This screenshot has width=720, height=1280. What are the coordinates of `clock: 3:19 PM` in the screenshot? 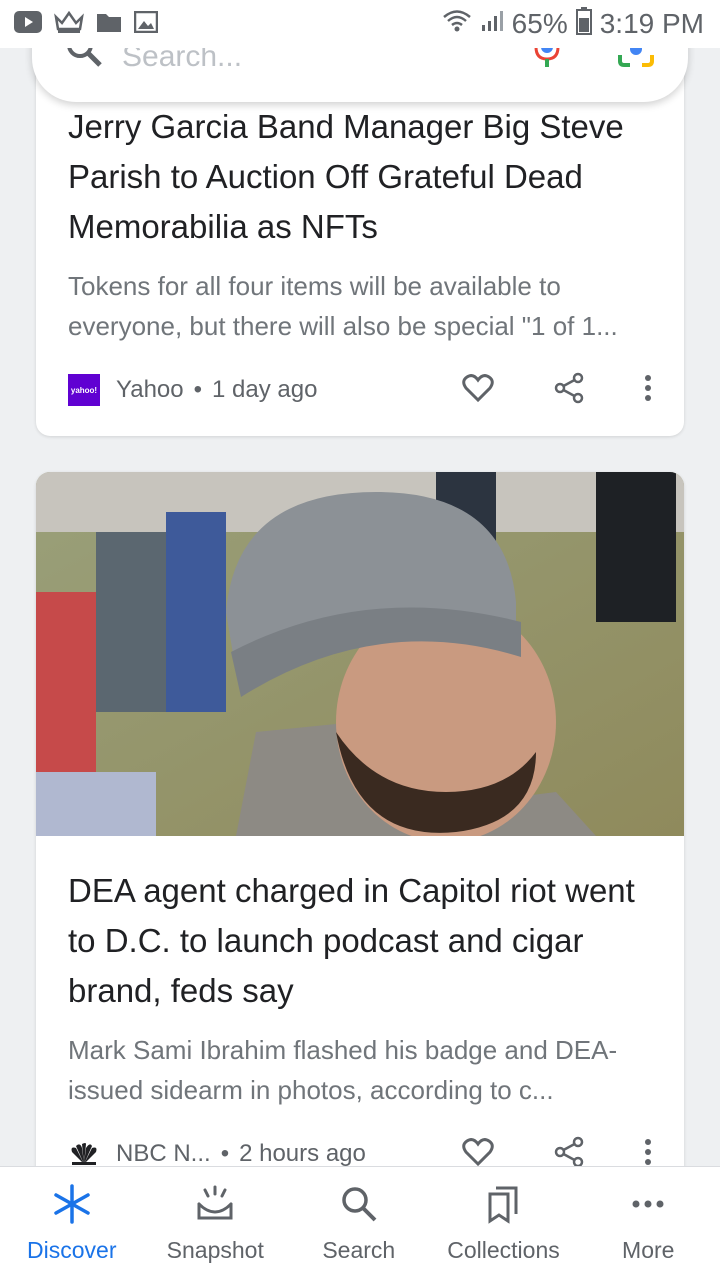 It's located at (651, 23).